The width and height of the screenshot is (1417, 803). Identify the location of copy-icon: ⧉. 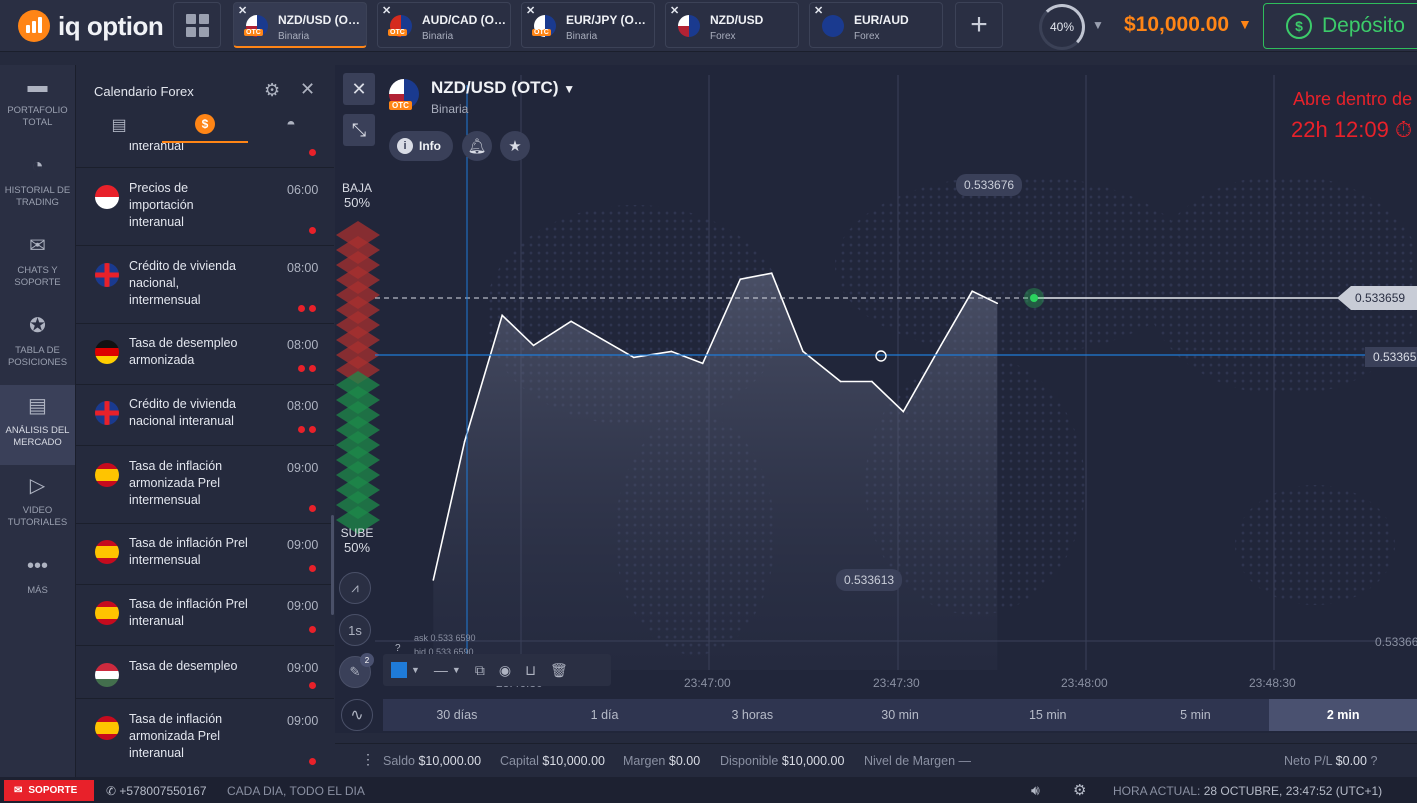
(480, 670).